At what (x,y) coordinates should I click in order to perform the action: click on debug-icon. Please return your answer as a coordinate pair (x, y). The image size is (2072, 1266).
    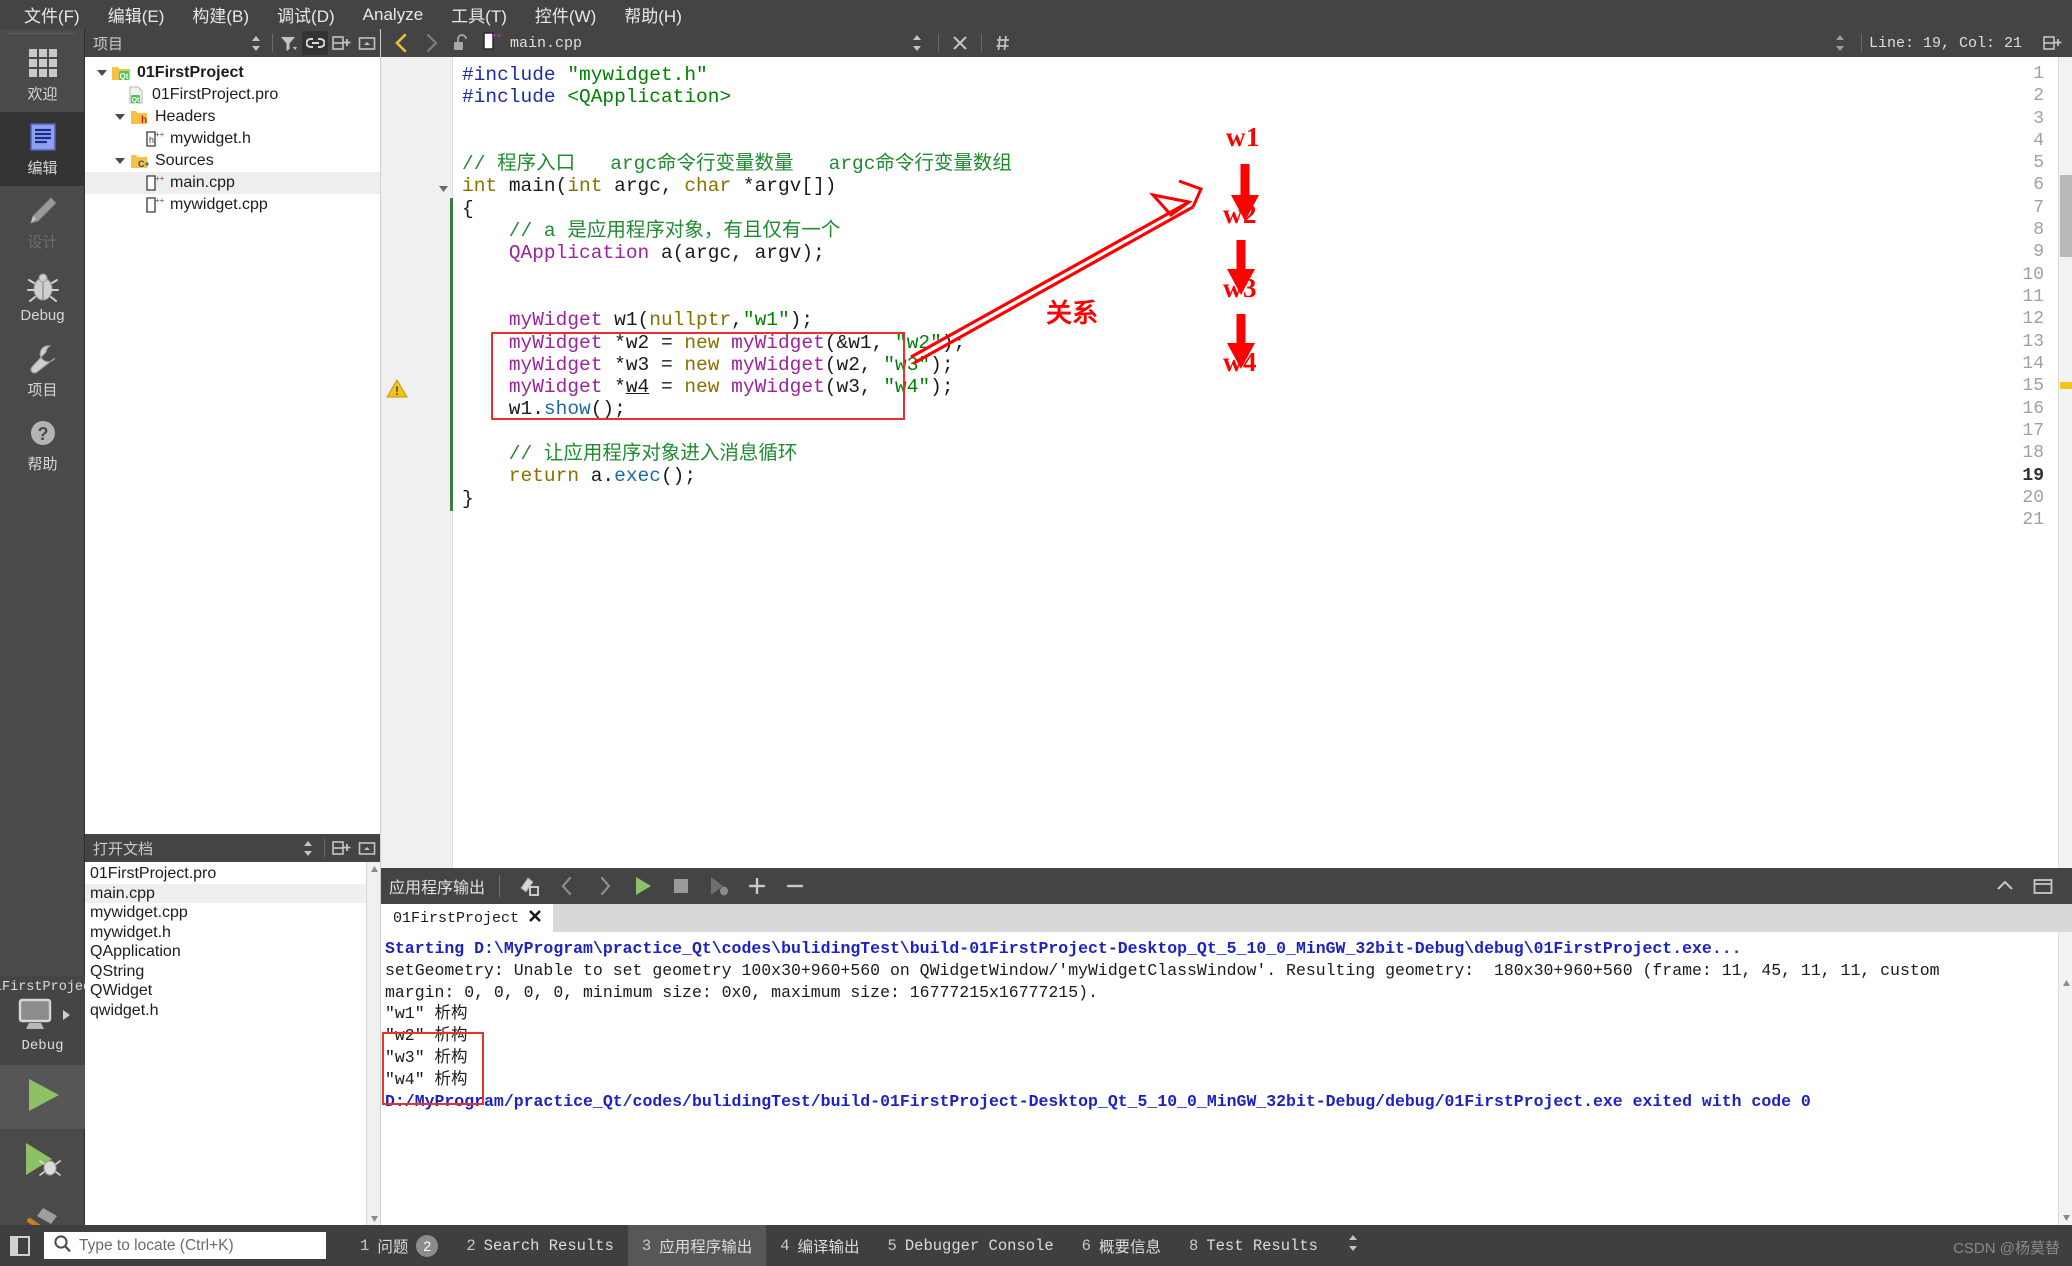
    Looking at the image, I should click on (719, 886).